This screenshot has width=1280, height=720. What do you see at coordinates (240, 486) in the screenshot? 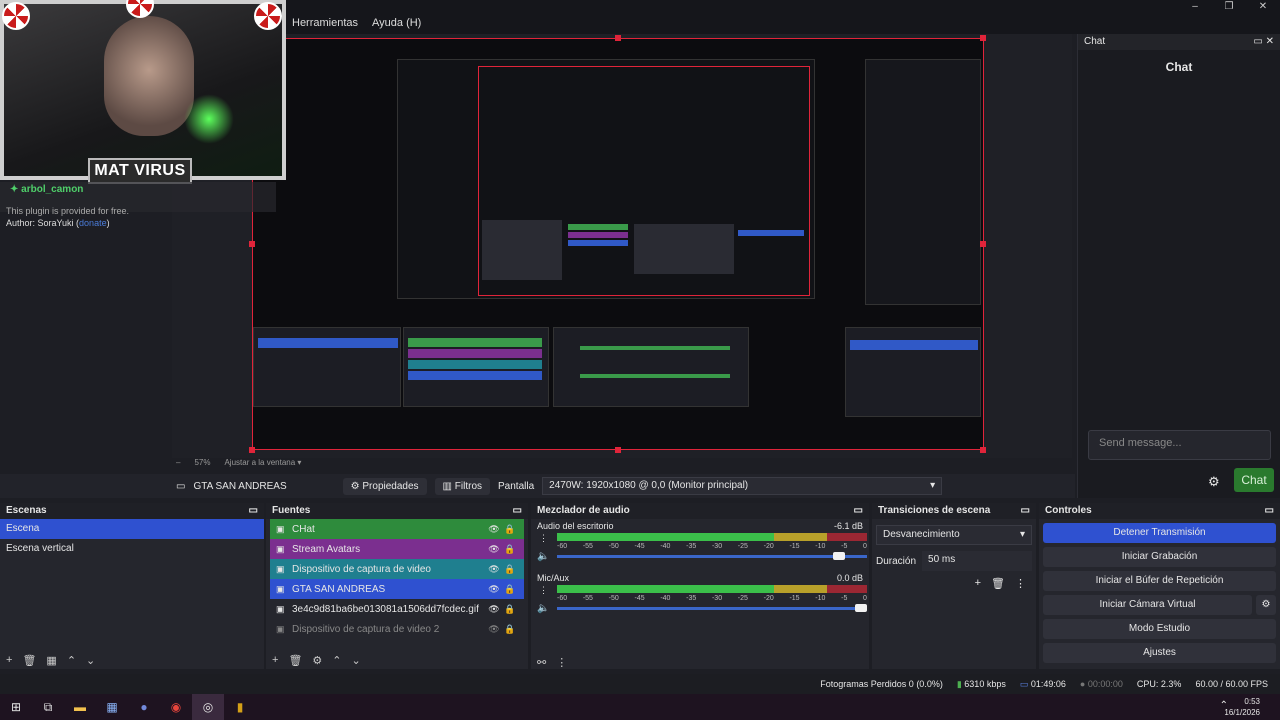
I see `current-source-name: GTA SAN ANDREAS` at bounding box center [240, 486].